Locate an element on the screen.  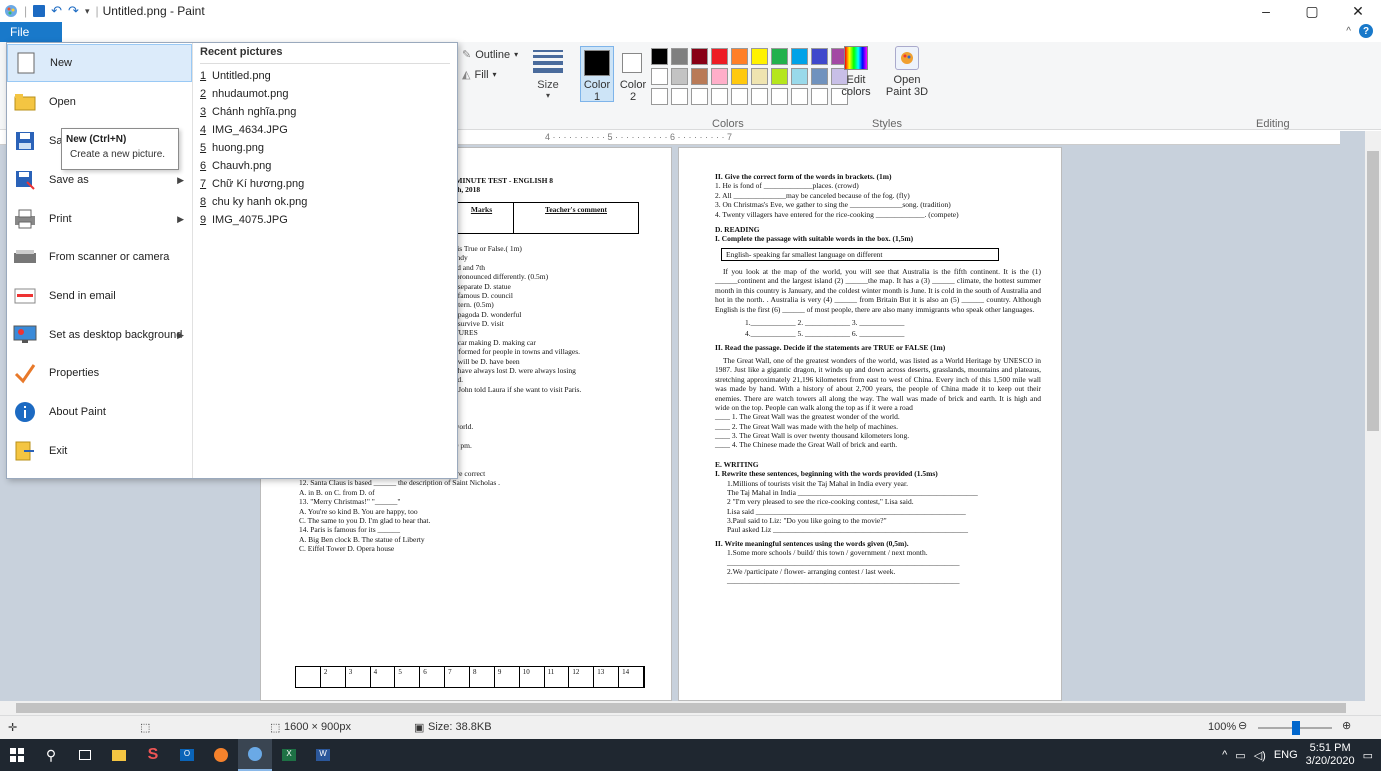
close-button: ✕ is located at coordinates (1358, 11).